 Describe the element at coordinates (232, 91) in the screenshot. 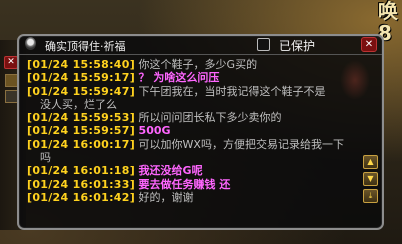

I see `incoming-message: 下午团我在，当时我记得这个鞋子不是` at that location.